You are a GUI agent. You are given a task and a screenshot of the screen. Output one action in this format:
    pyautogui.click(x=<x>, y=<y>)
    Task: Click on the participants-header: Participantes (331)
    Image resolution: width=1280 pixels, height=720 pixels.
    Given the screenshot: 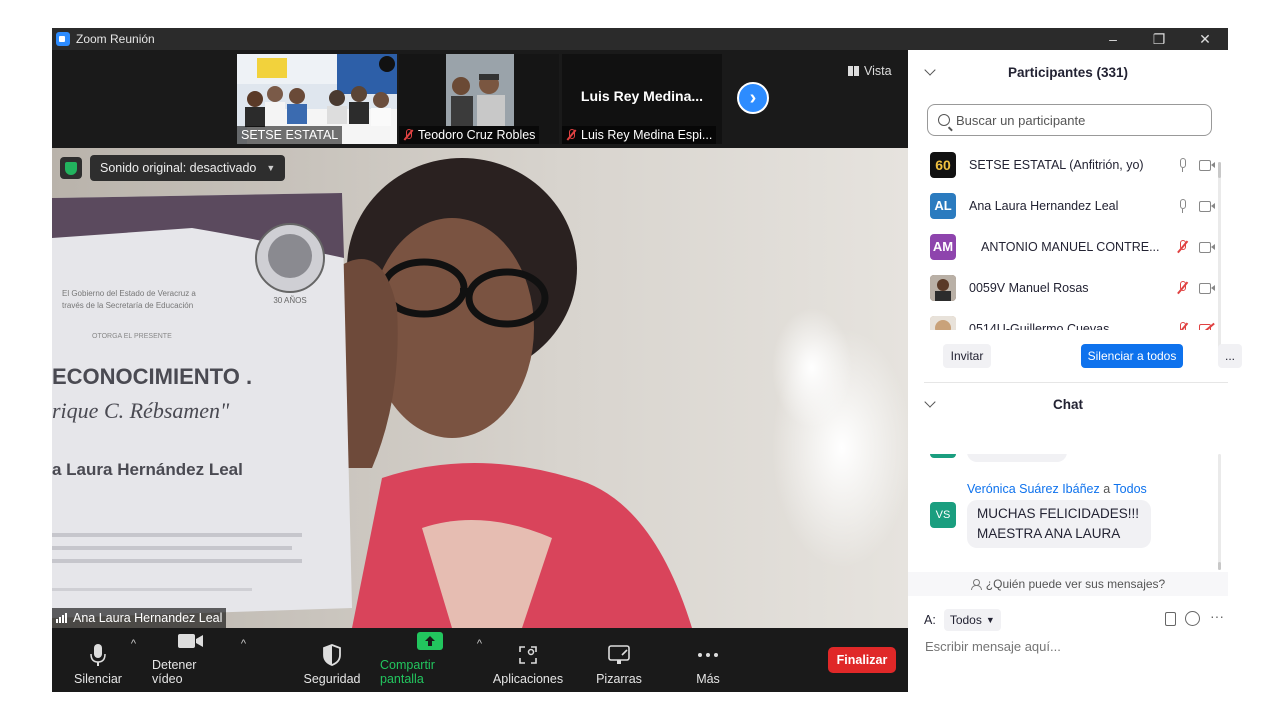 What is the action you would take?
    pyautogui.click(x=1068, y=72)
    